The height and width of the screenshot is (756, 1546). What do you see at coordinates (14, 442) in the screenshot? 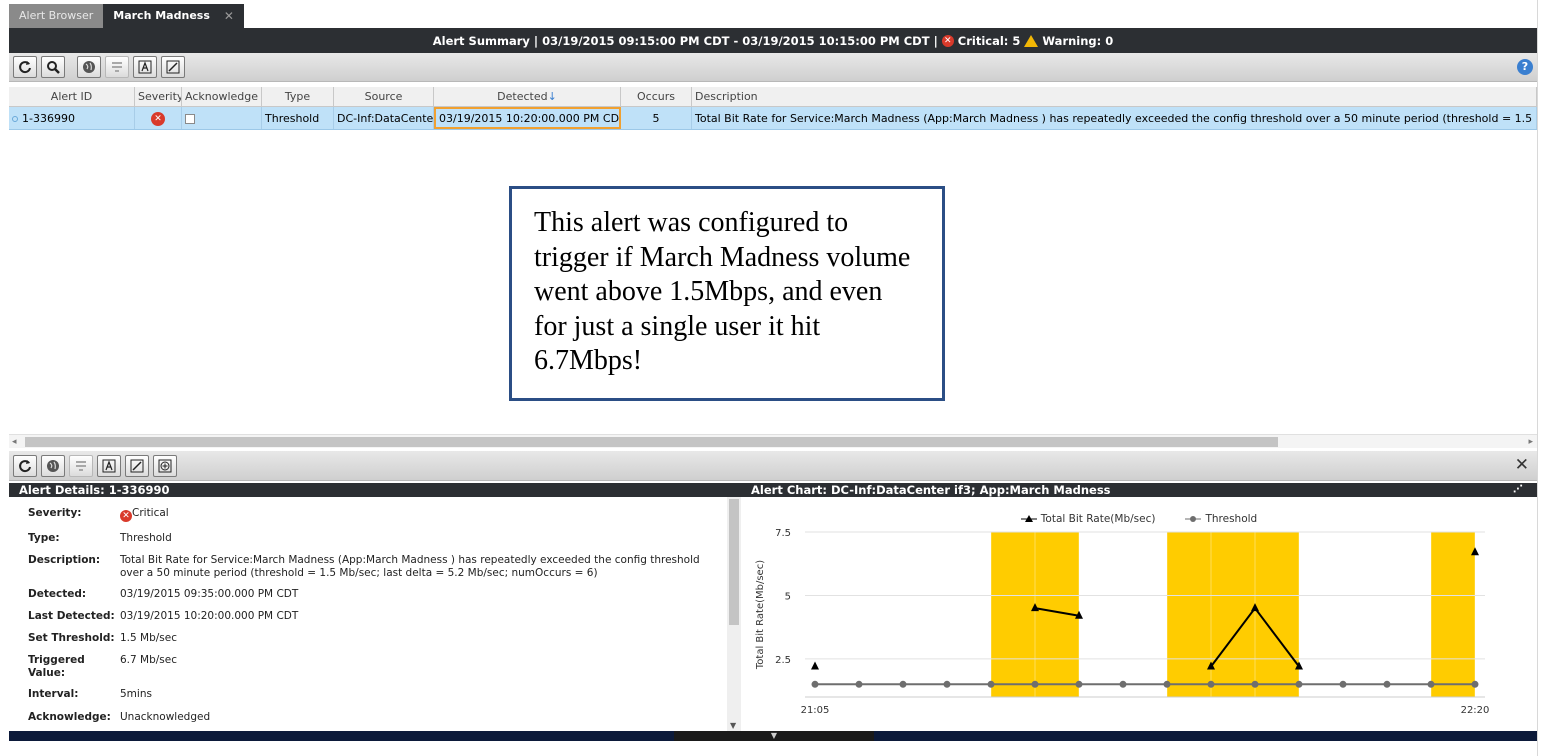
I see `scroll-left-icon: ◂` at bounding box center [14, 442].